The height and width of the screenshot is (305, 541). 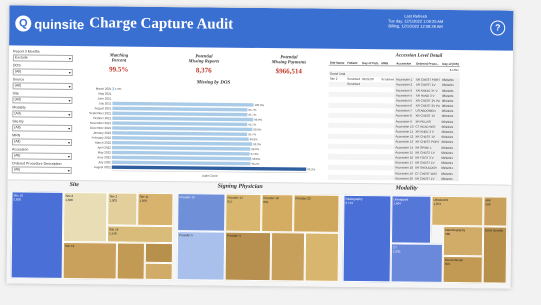 What do you see at coordinates (201, 256) in the screenshot?
I see `physician-tile: Provider 5` at bounding box center [201, 256].